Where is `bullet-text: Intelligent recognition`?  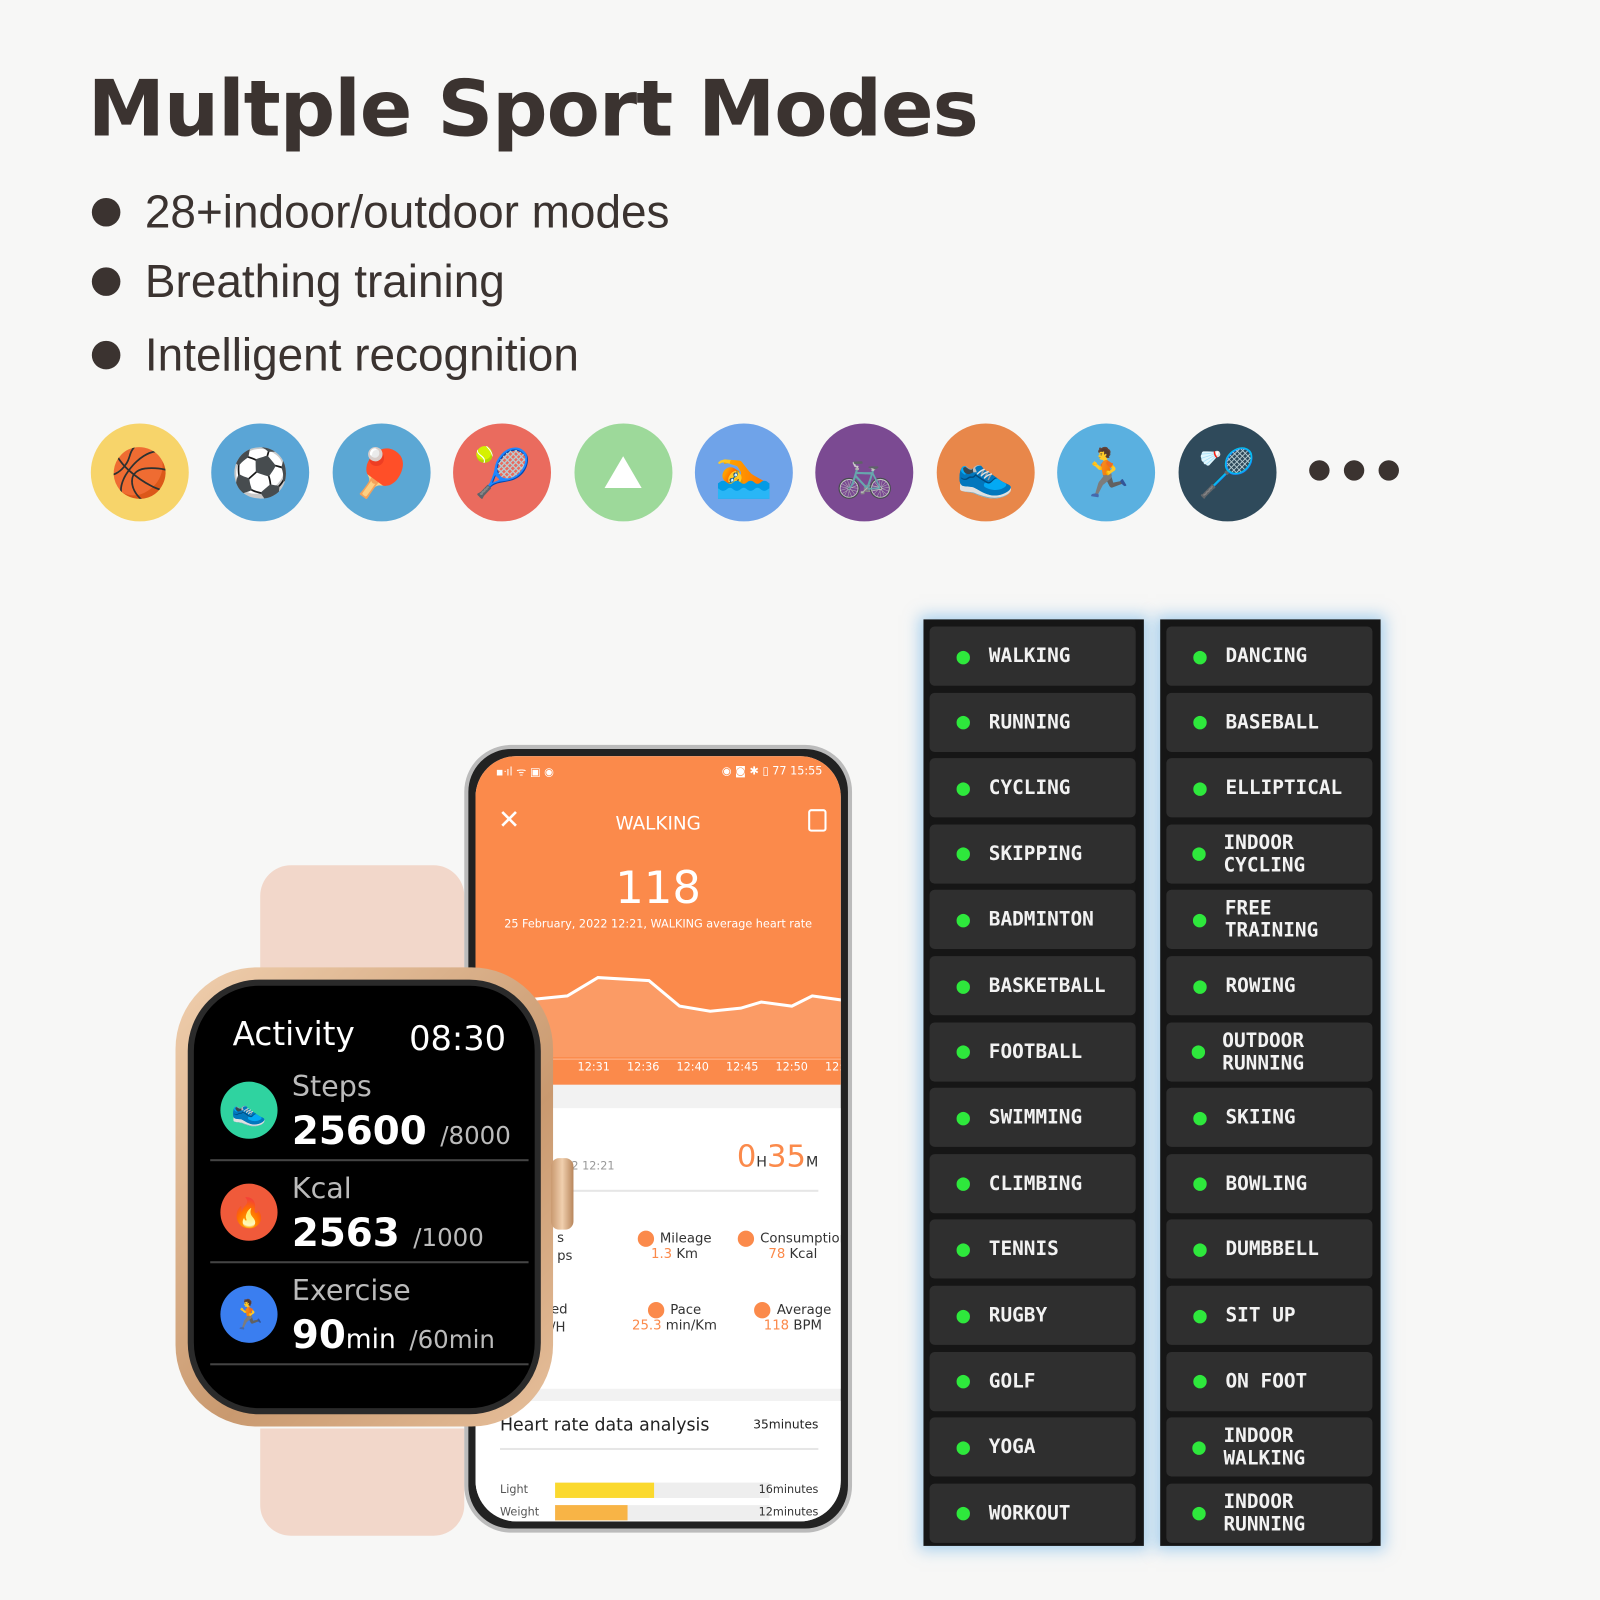
bullet-text: Intelligent recognition is located at coordinates (361, 354).